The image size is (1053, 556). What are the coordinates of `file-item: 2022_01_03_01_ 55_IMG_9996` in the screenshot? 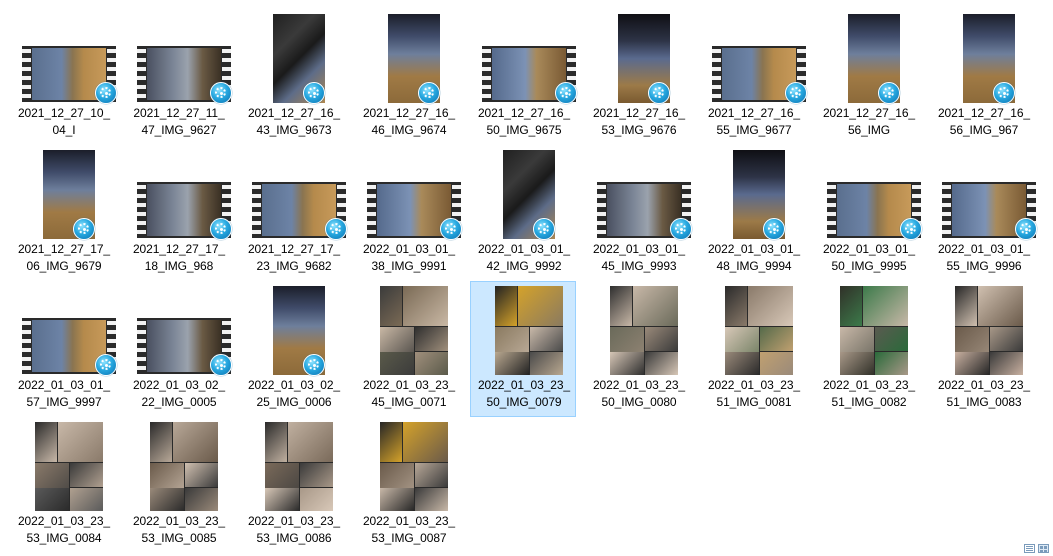 It's located at (983, 213).